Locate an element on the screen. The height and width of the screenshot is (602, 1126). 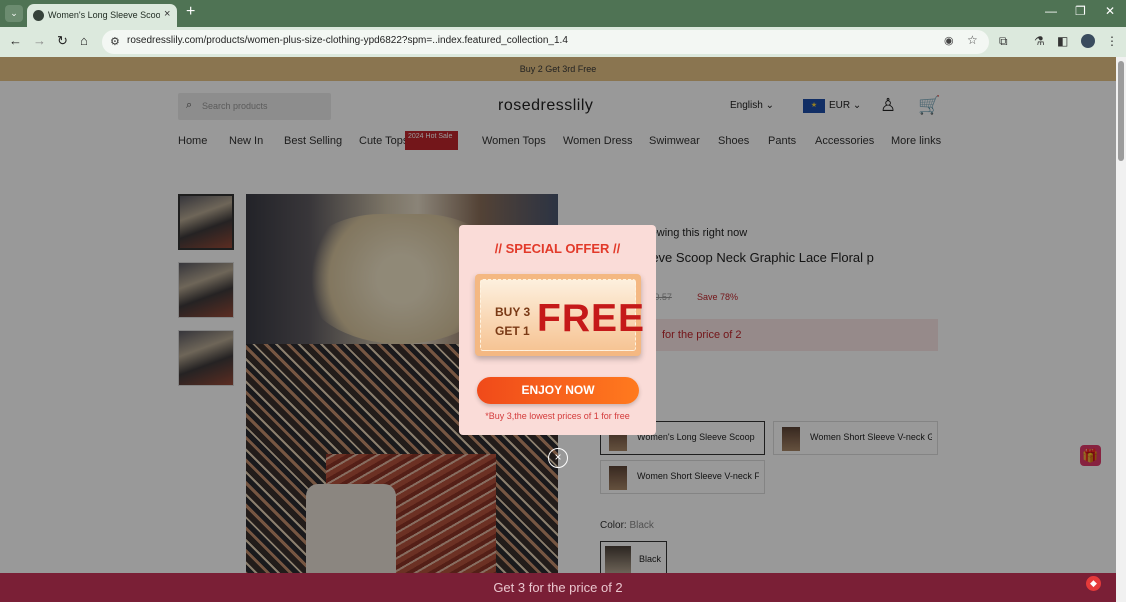
bottom-promo-bar: Get 3 for the price of 2 is located at coordinates (558, 587).